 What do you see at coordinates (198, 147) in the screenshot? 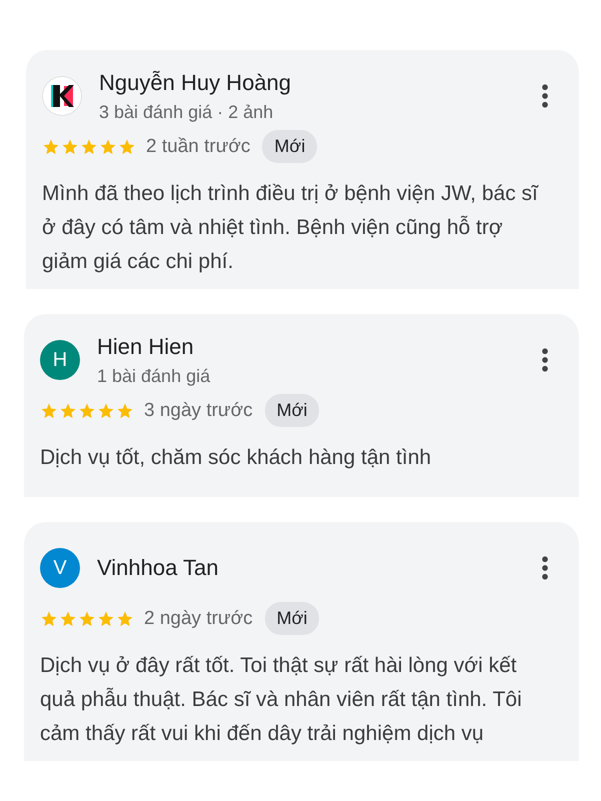
I see `review-time: 2 tuần trước` at bounding box center [198, 147].